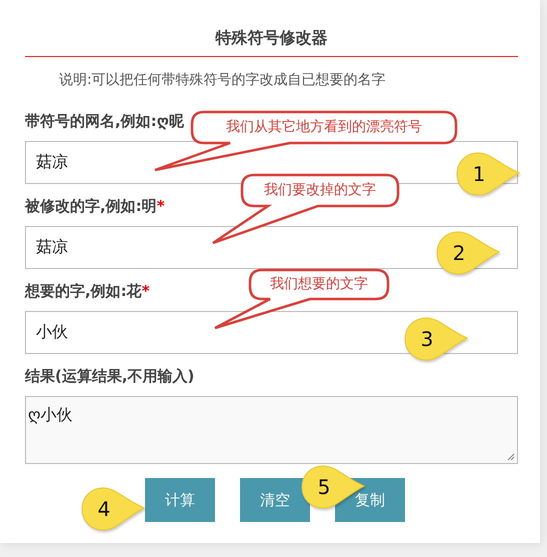  Describe the element at coordinates (271, 38) in the screenshot. I see `page-title: 特殊符号修改器` at that location.